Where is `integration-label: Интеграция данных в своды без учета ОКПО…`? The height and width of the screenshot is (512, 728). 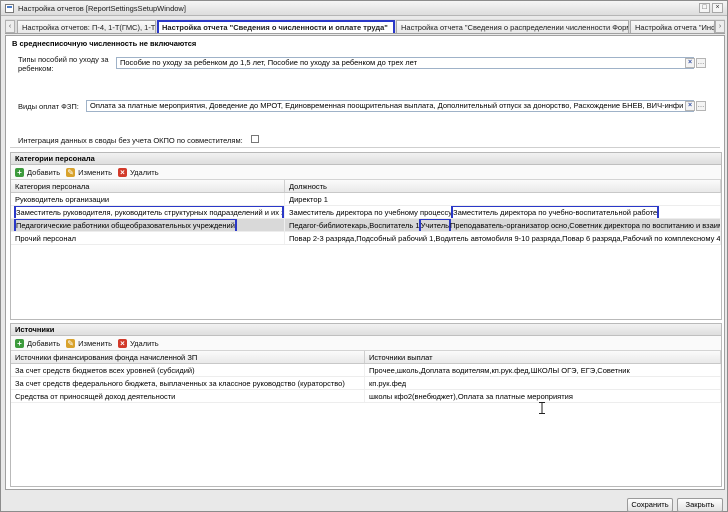
integration-label: Интеграция данных в своды без учета ОКПО… is located at coordinates (130, 140).